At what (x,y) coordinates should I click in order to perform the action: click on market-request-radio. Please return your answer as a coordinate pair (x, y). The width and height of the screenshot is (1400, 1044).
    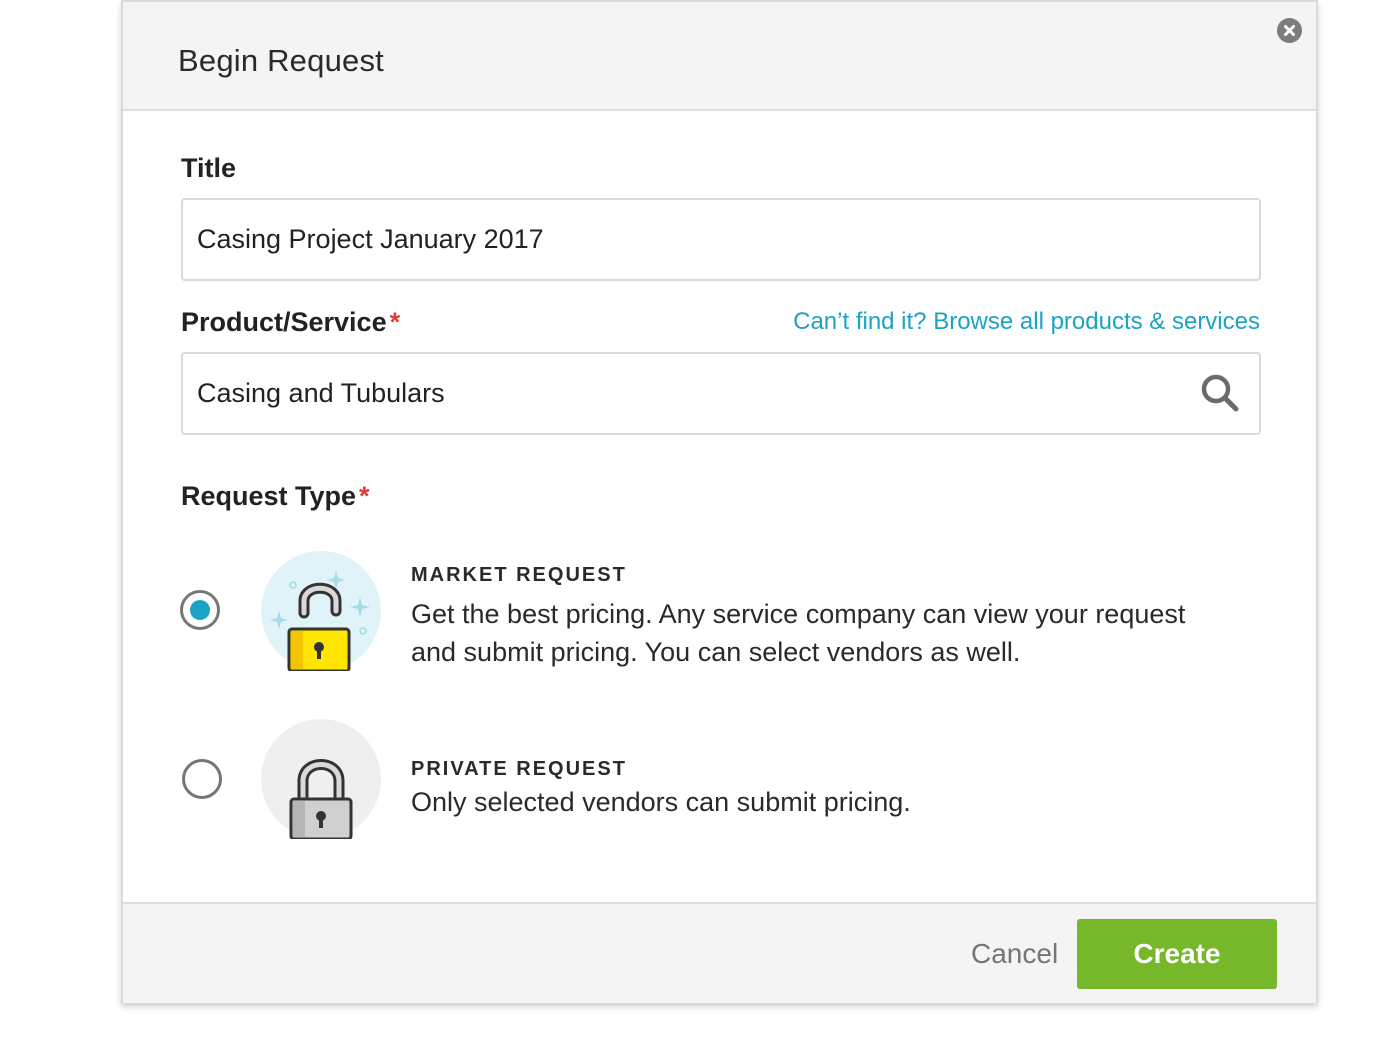
    Looking at the image, I should click on (200, 610).